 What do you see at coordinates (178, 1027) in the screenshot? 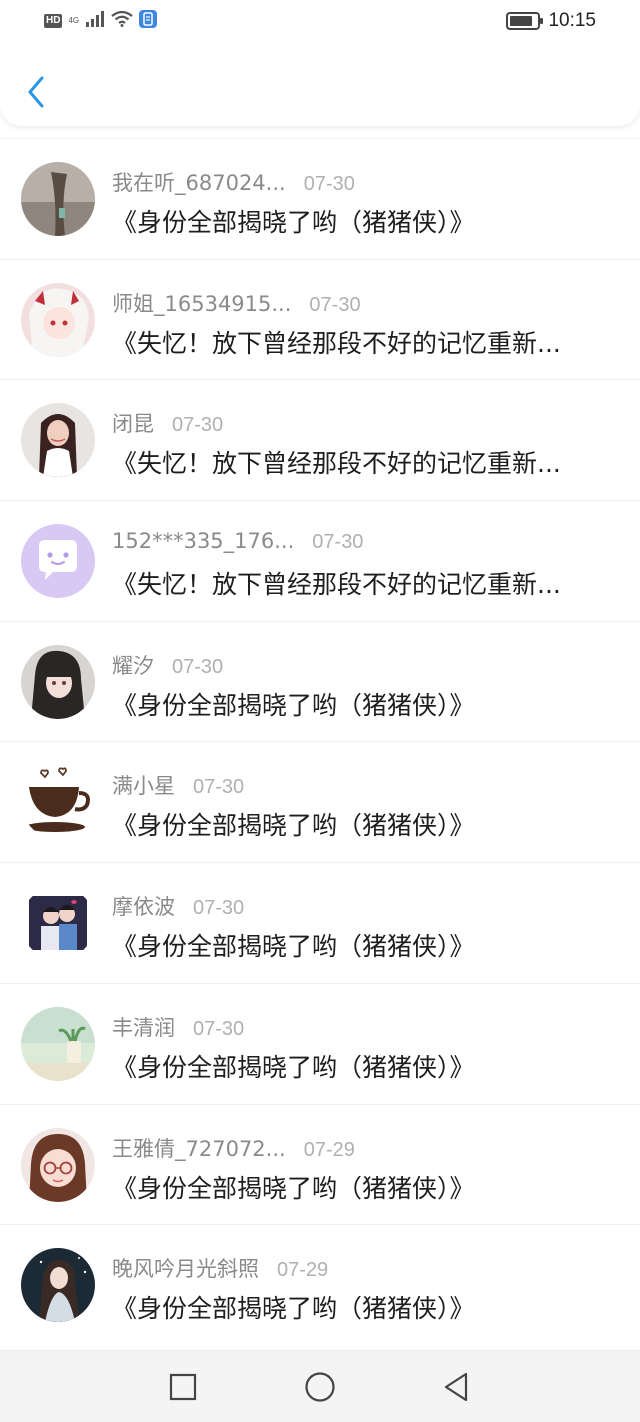
I see `item-meta: 丰清润 07-30` at bounding box center [178, 1027].